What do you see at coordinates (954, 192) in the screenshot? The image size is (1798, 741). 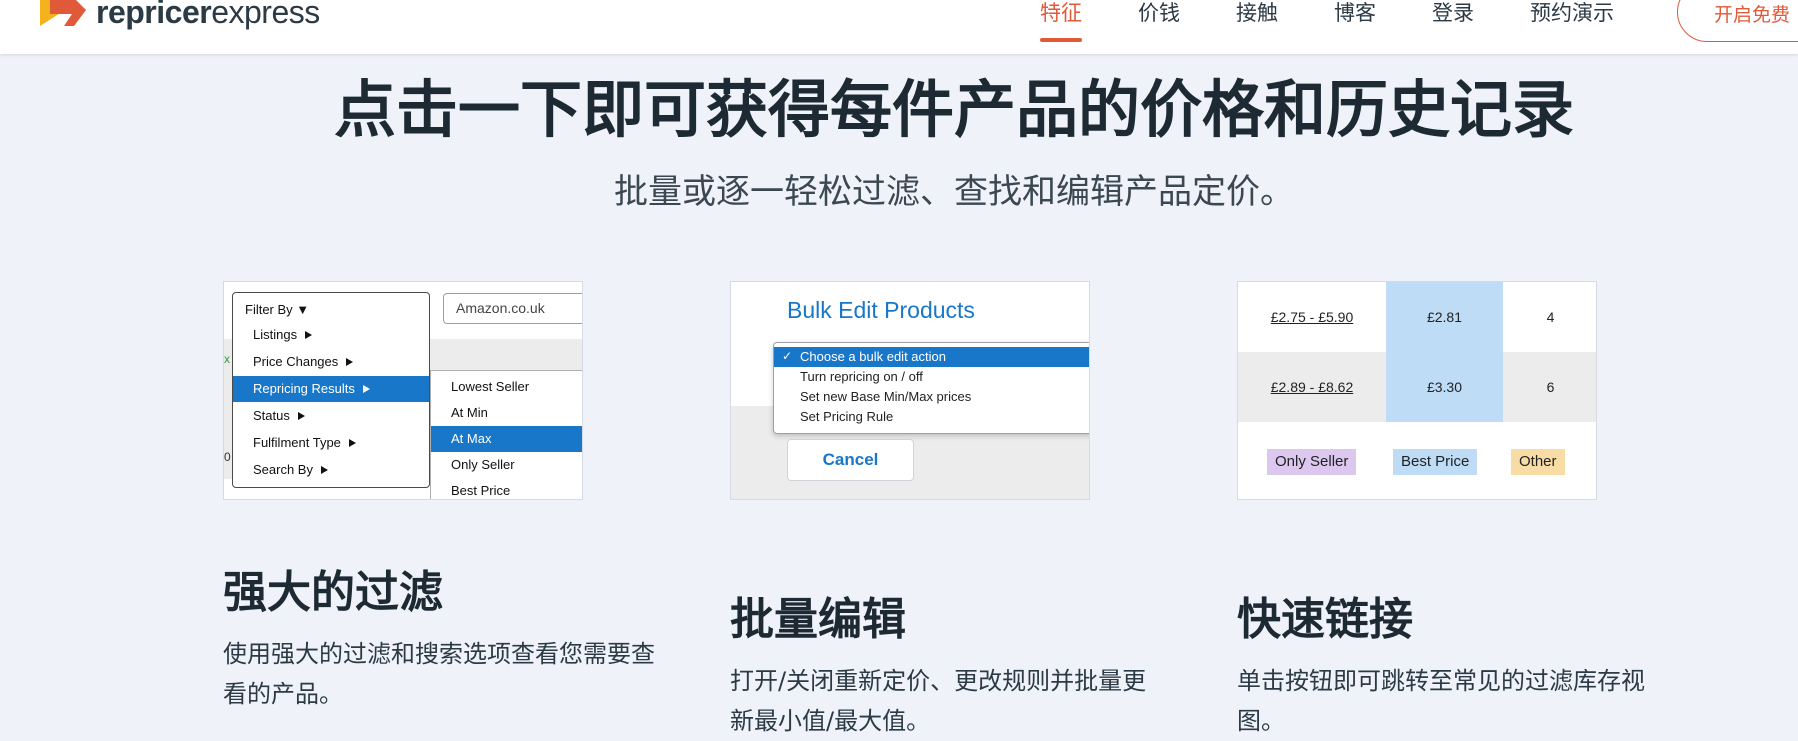 I see `page-subtitle: 批量或逐一轻松过滤、查找和编辑产品定价。` at bounding box center [954, 192].